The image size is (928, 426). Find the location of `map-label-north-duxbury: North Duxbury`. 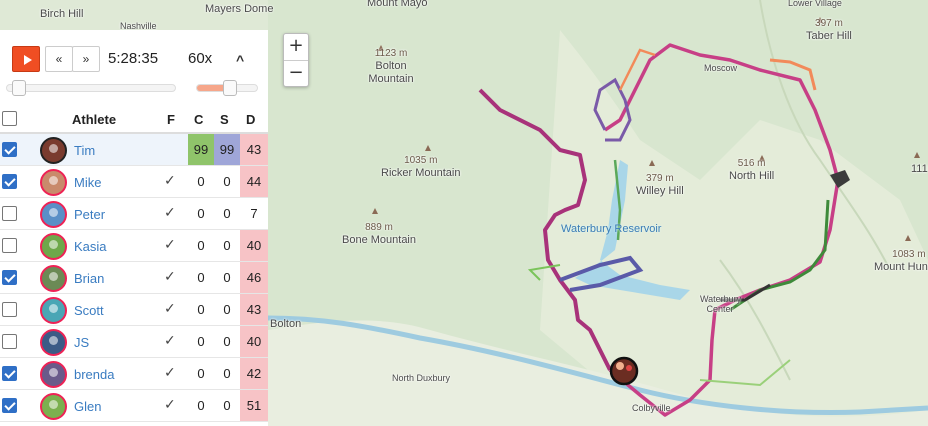

map-label-north-duxbury: North Duxbury is located at coordinates (421, 378).